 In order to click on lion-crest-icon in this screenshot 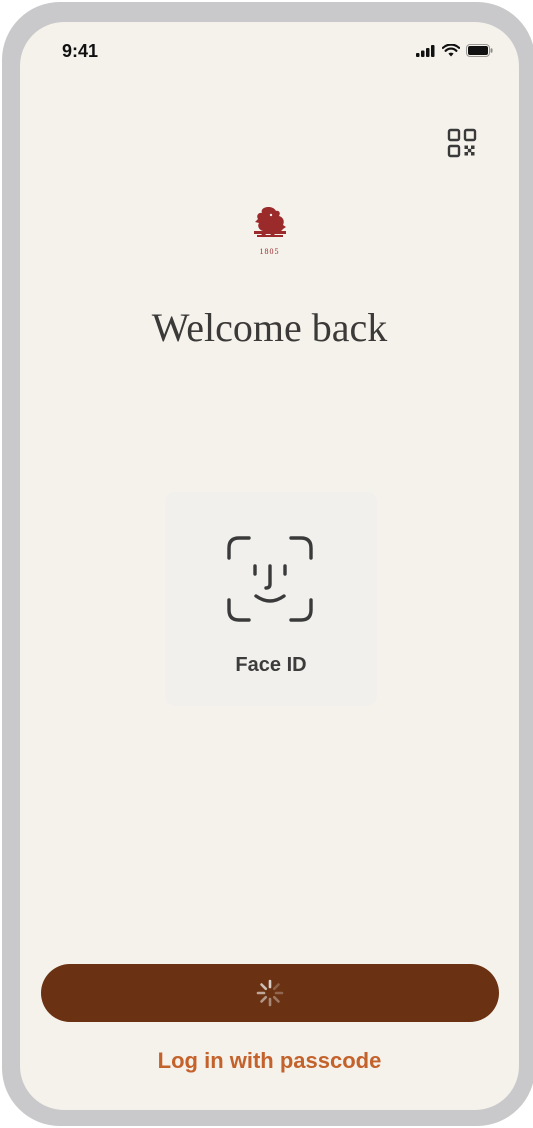, I will do `click(269, 222)`.